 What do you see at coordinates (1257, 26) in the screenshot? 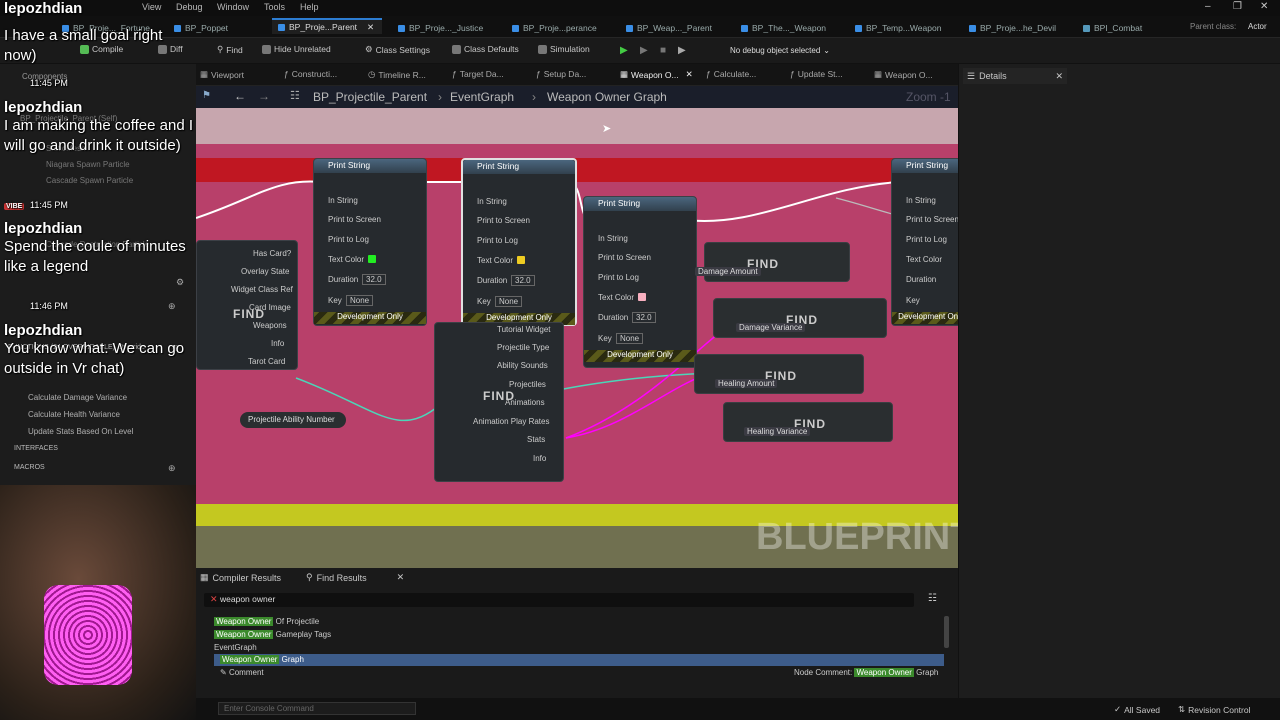
I see `parent-class-value: Actor` at bounding box center [1257, 26].